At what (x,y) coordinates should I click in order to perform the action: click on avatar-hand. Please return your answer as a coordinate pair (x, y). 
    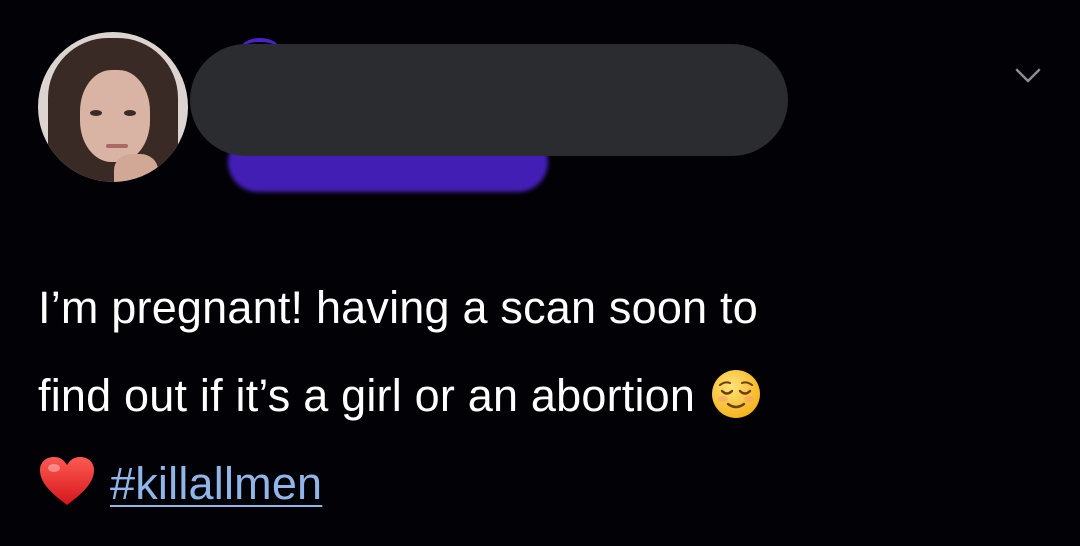
    Looking at the image, I should click on (136, 168).